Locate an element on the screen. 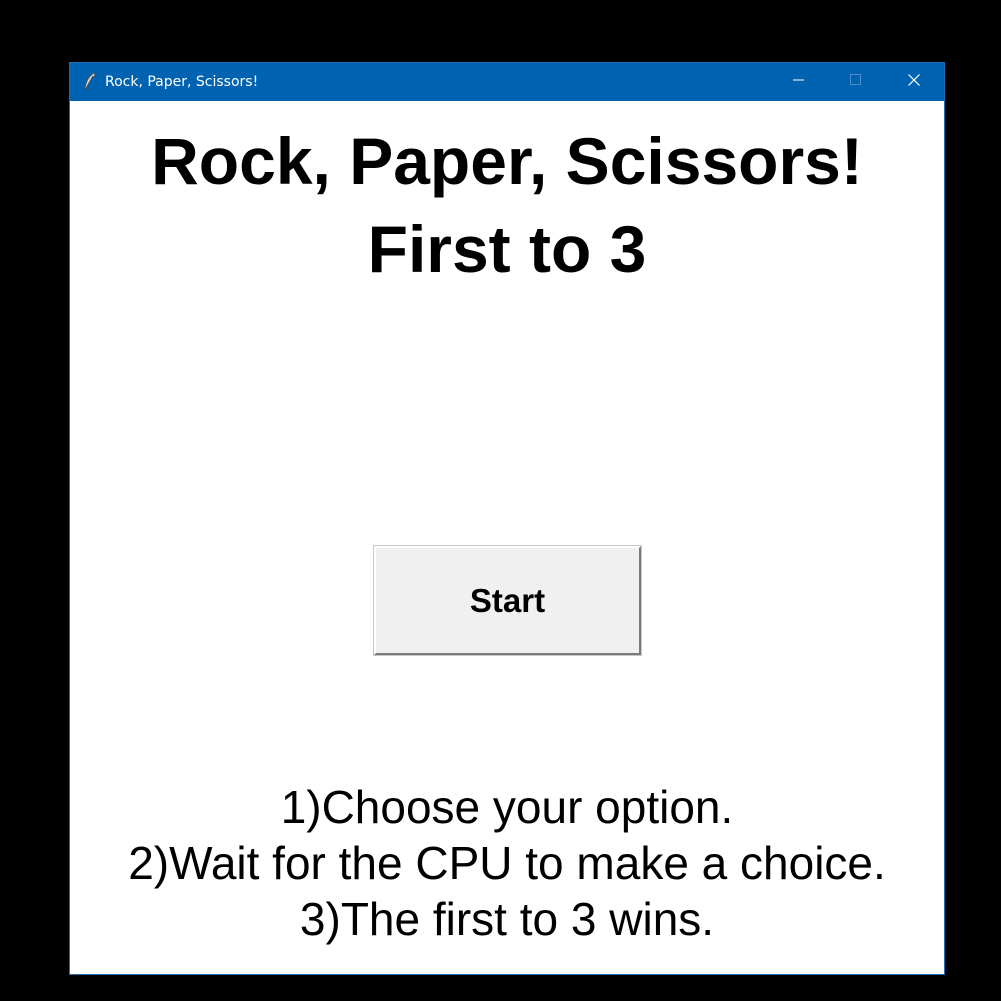 This screenshot has height=1001, width=1001. maximize-button is located at coordinates (856, 82).